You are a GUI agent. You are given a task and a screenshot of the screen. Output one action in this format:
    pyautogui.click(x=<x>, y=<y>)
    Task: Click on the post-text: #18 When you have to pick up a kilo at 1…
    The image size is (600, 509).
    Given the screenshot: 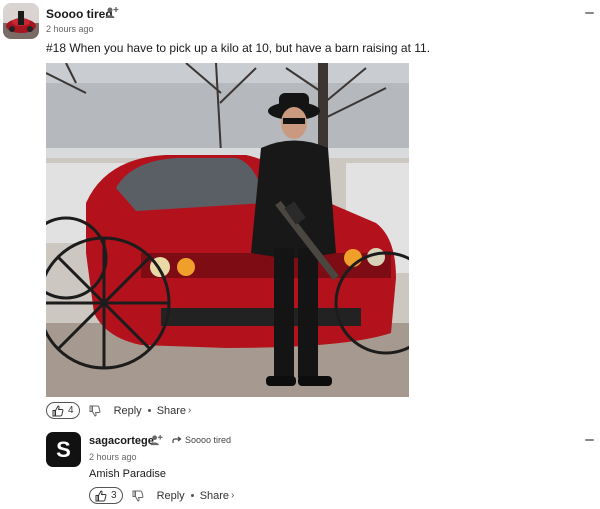 What is the action you would take?
    pyautogui.click(x=238, y=48)
    